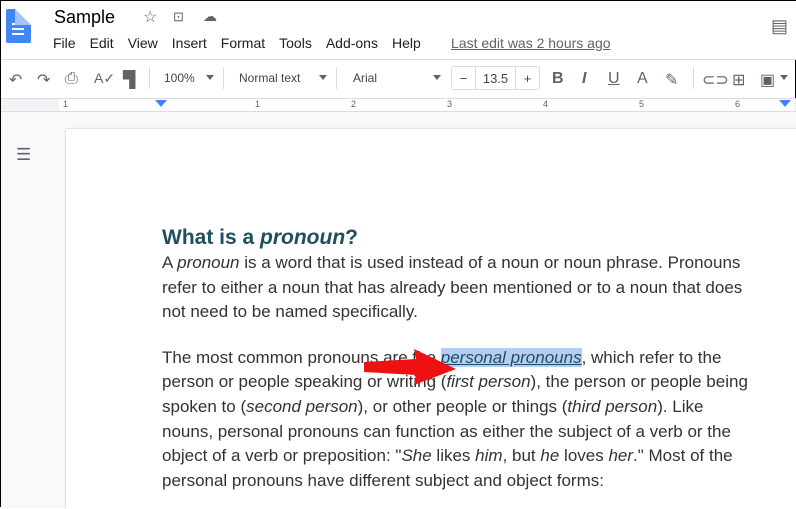 This screenshot has height=509, width=796. What do you see at coordinates (150, 17) in the screenshot?
I see `star-icon: ☆` at bounding box center [150, 17].